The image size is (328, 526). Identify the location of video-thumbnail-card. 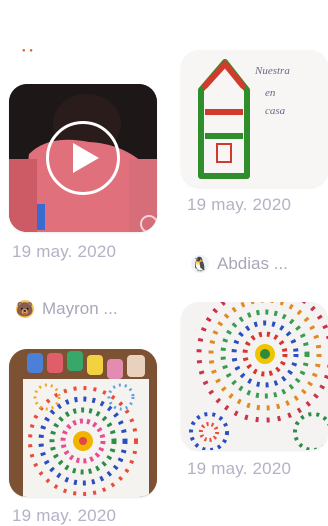
(83, 158).